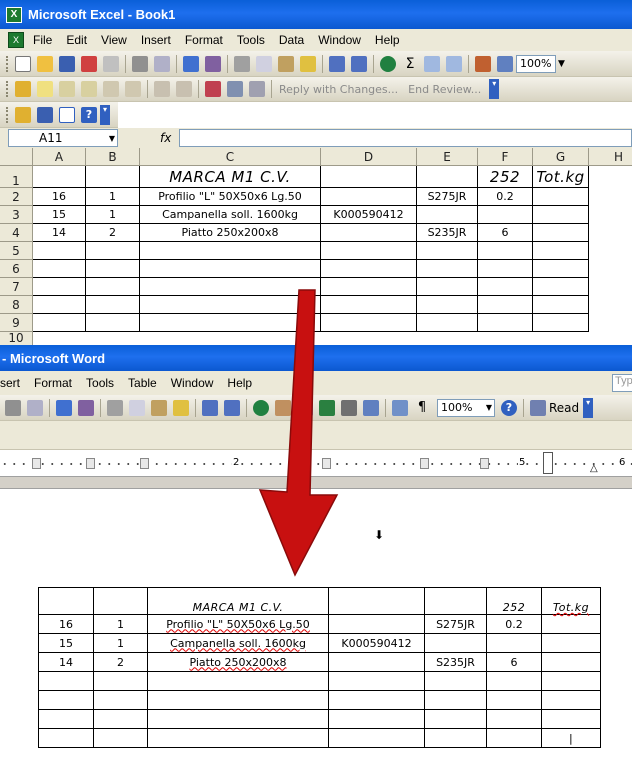 This screenshot has height=773, width=632. Describe the element at coordinates (16, 287) in the screenshot. I see `row-header-7: 7` at that location.